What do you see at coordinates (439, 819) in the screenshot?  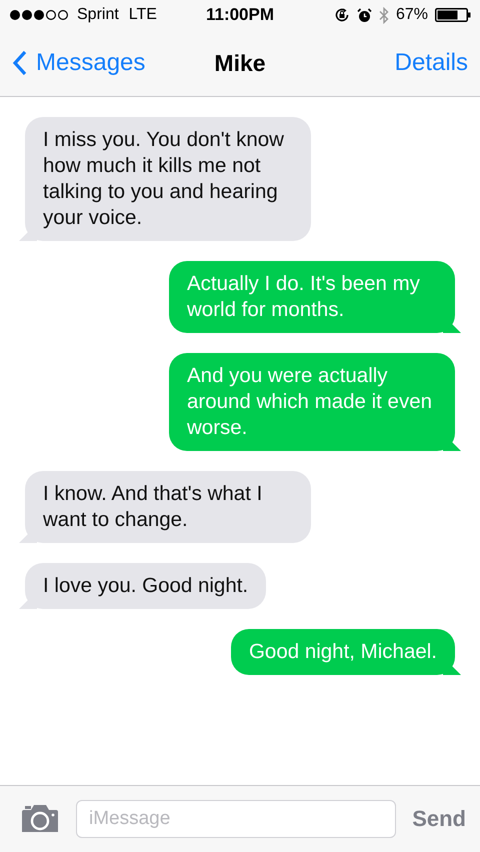 I see `send-button: Send` at bounding box center [439, 819].